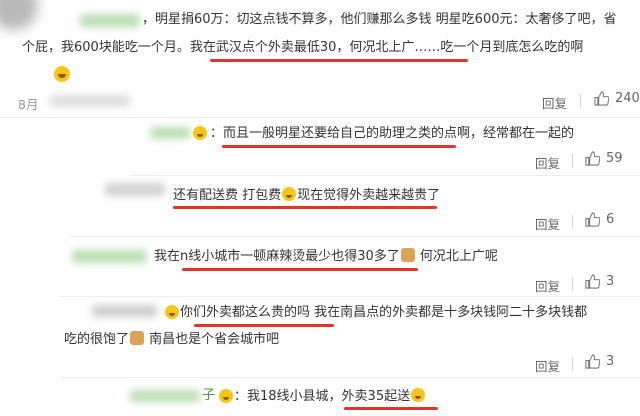 This screenshot has height=416, width=640. What do you see at coordinates (610, 219) in the screenshot?
I see `like-count: 6` at bounding box center [610, 219].